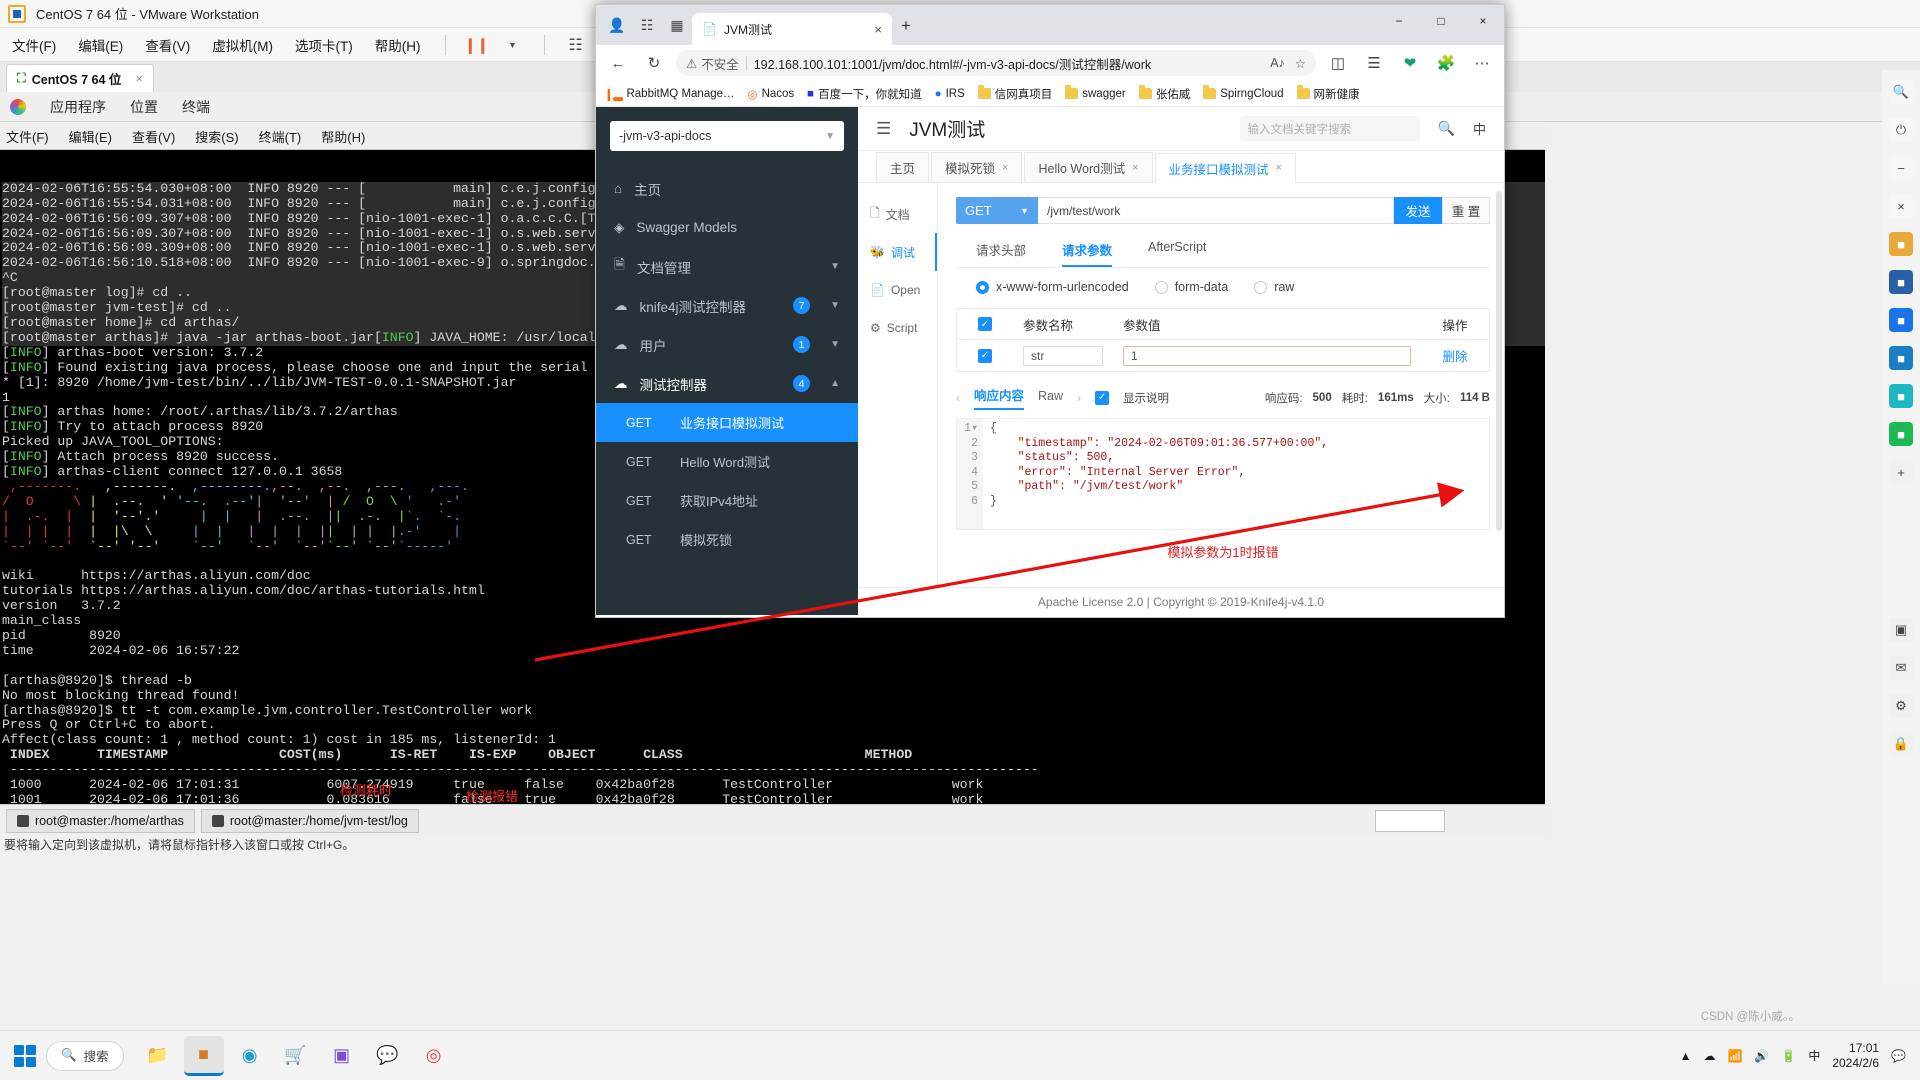 The image size is (1920, 1080). I want to click on browser-tab-jvm: 📄 JVM测试 ×, so click(792, 29).